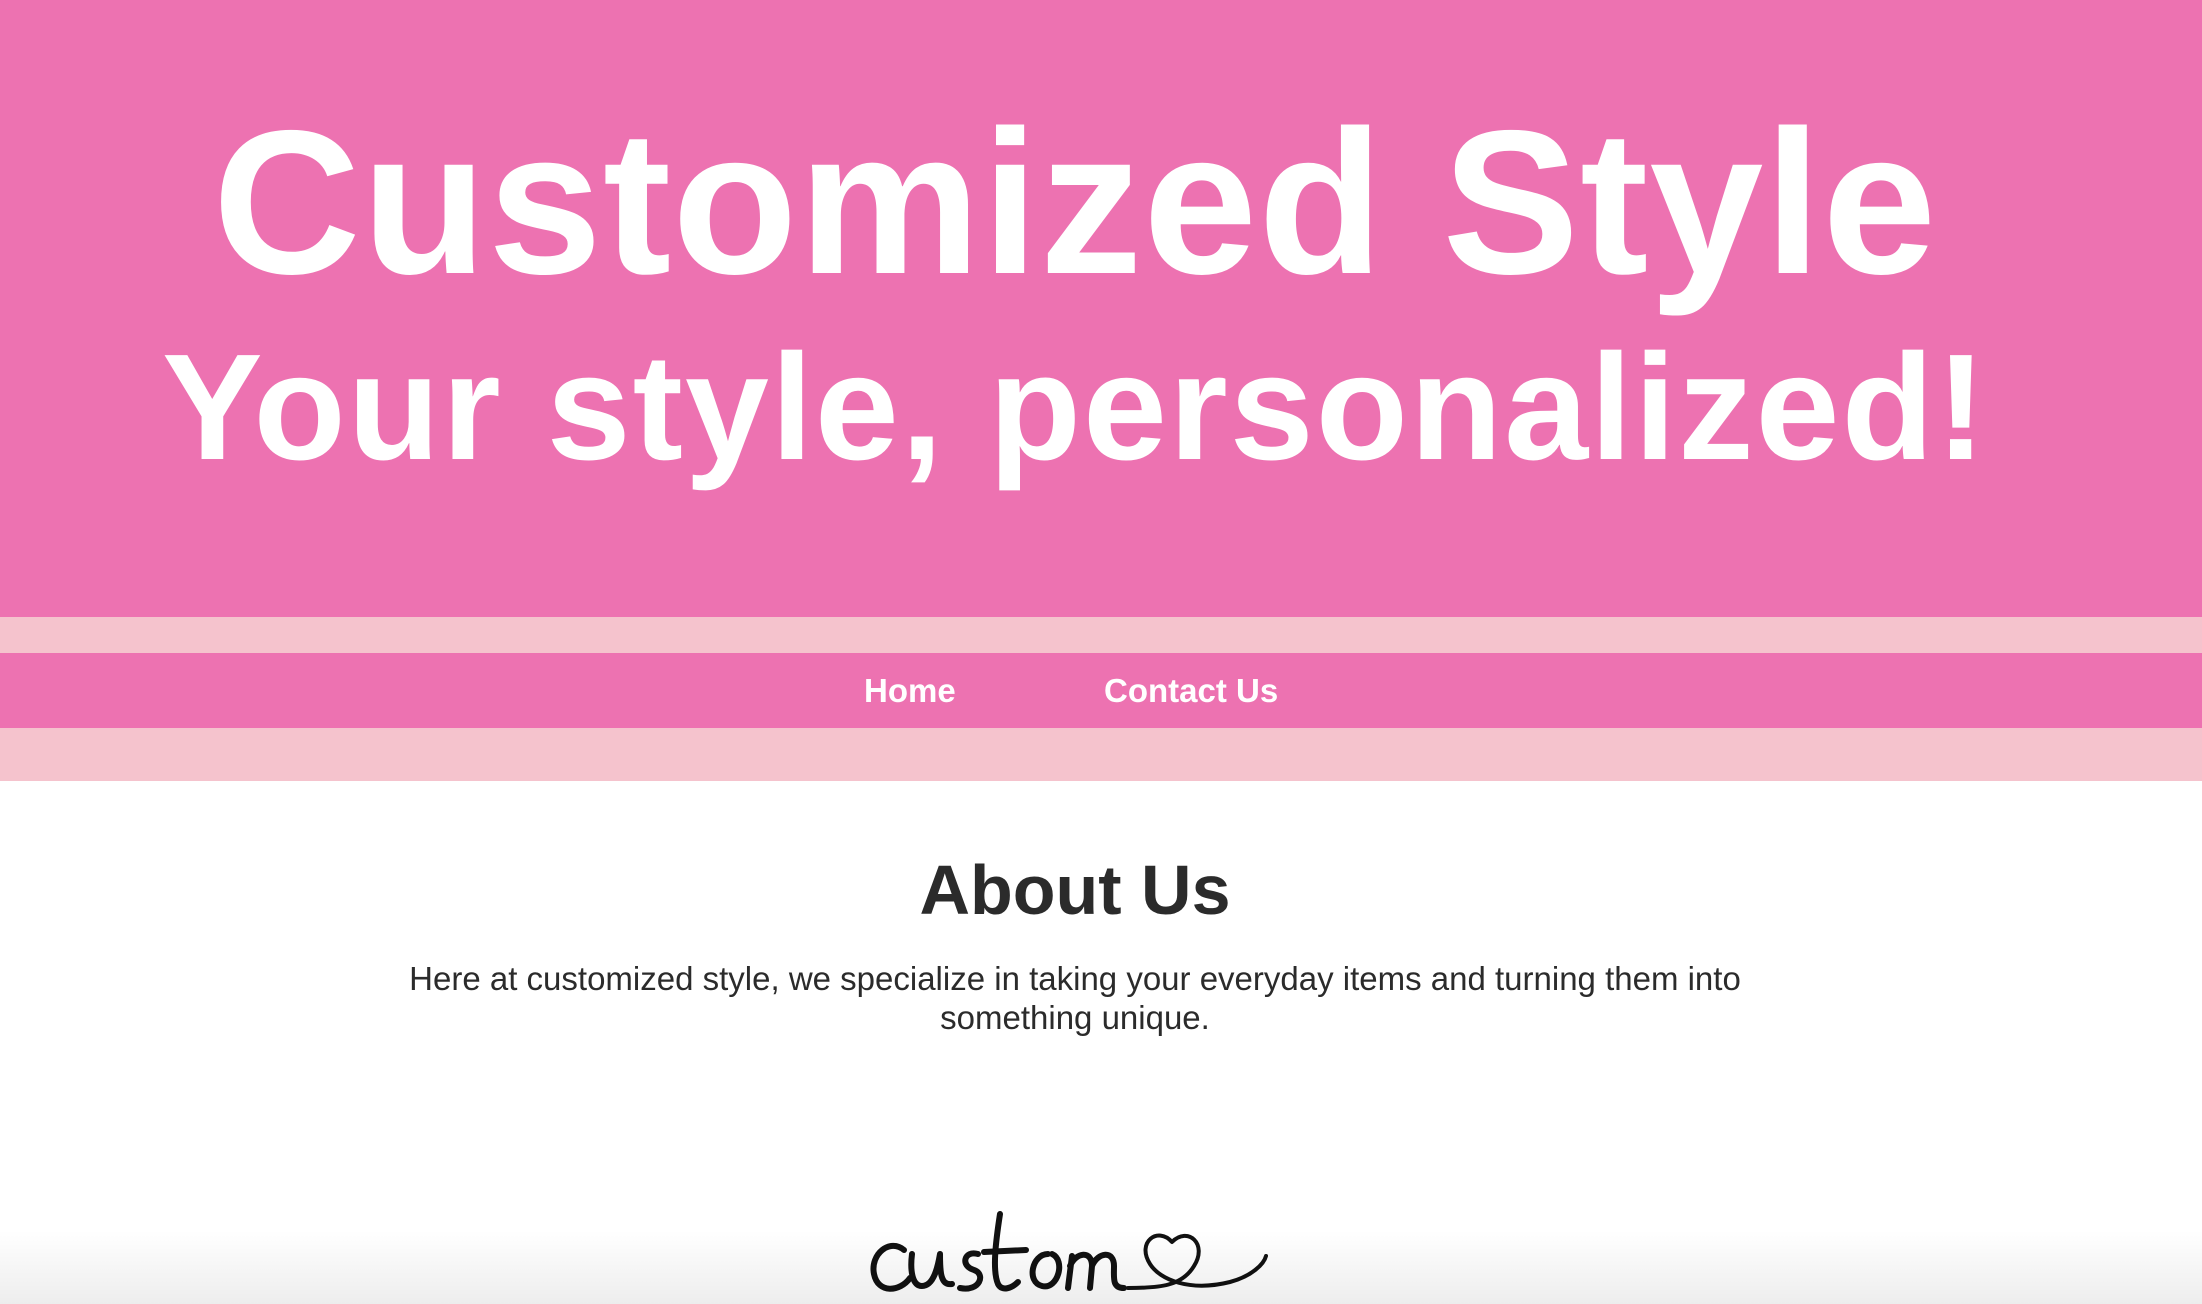 The image size is (2202, 1304). Describe the element at coordinates (1197, 1261) in the screenshot. I see `heart-icon` at that location.